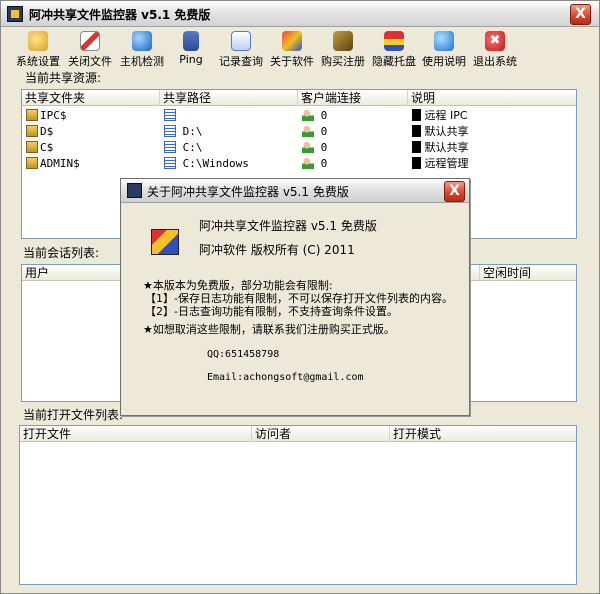 Image resolution: width=600 pixels, height=594 pixels. What do you see at coordinates (63, 77) in the screenshot?
I see `shares-section-label: 当前共享资源:` at bounding box center [63, 77].